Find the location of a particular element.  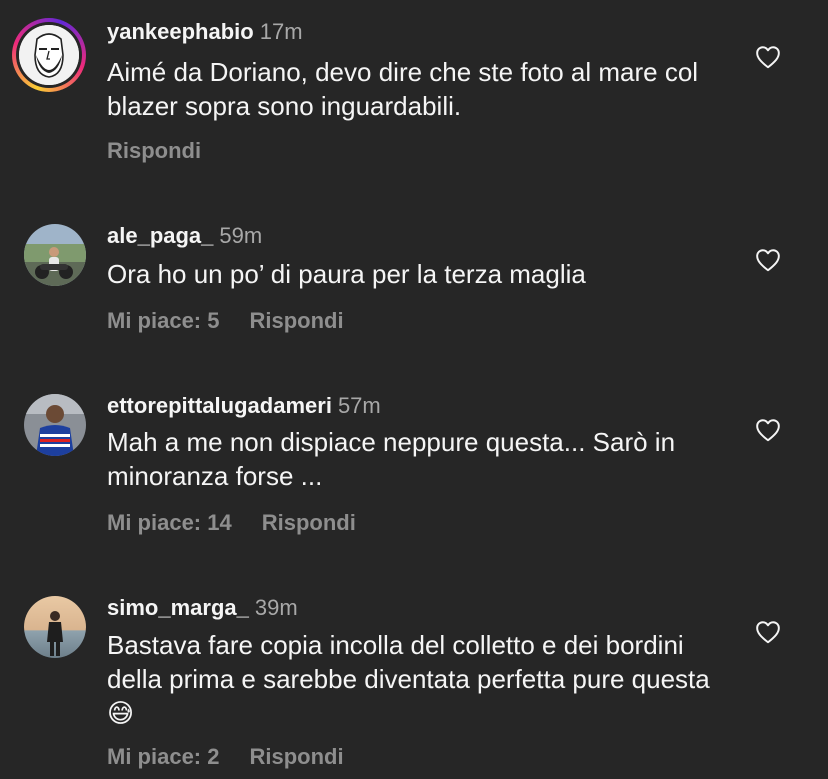

comment-actions: Rispondi is located at coordinates (154, 151).